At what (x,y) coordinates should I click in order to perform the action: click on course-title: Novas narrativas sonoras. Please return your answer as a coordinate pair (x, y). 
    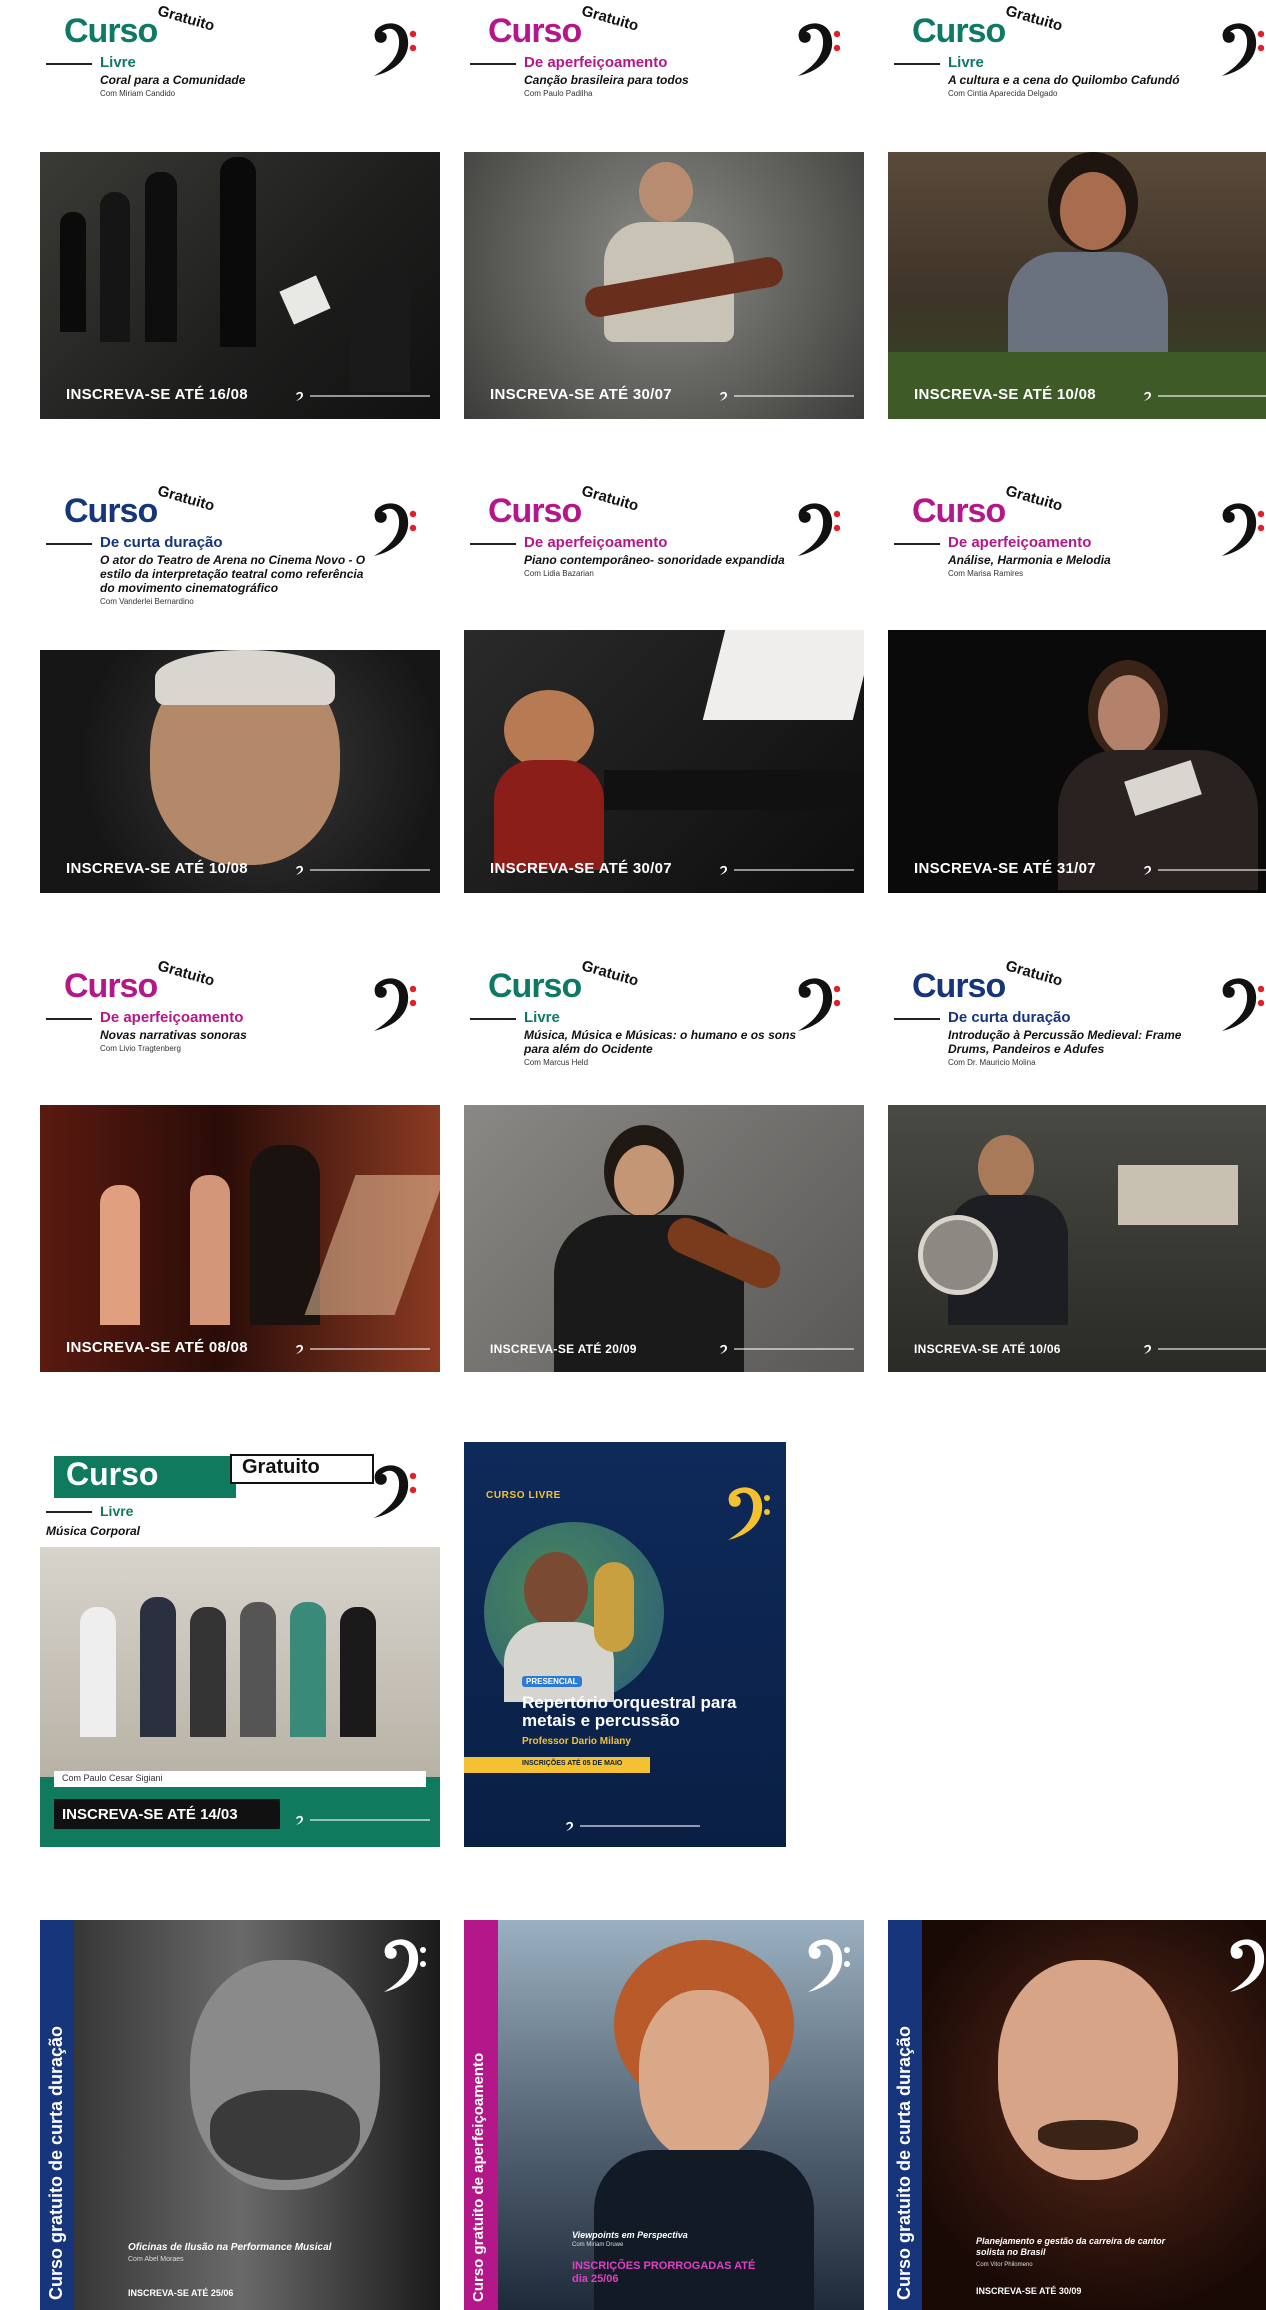
    Looking at the image, I should click on (173, 1035).